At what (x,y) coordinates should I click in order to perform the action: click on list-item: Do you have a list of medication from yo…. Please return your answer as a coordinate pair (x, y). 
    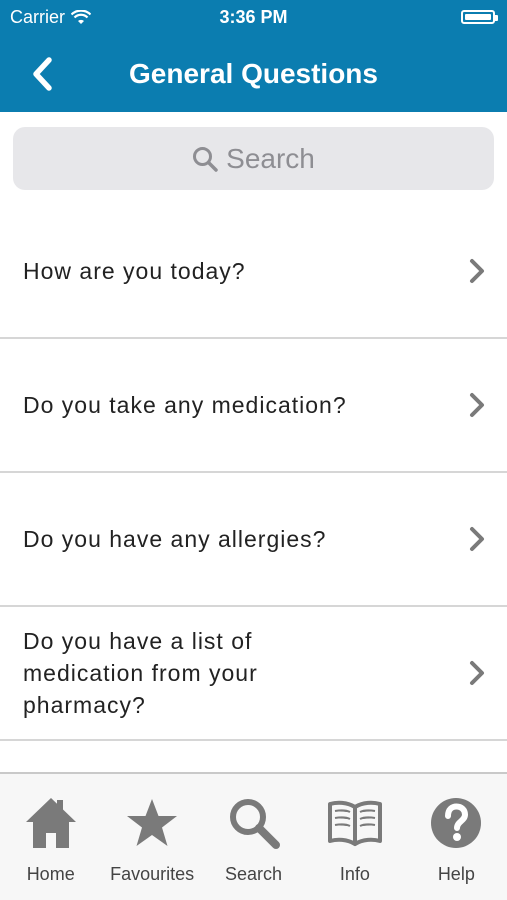
    Looking at the image, I should click on (253, 674).